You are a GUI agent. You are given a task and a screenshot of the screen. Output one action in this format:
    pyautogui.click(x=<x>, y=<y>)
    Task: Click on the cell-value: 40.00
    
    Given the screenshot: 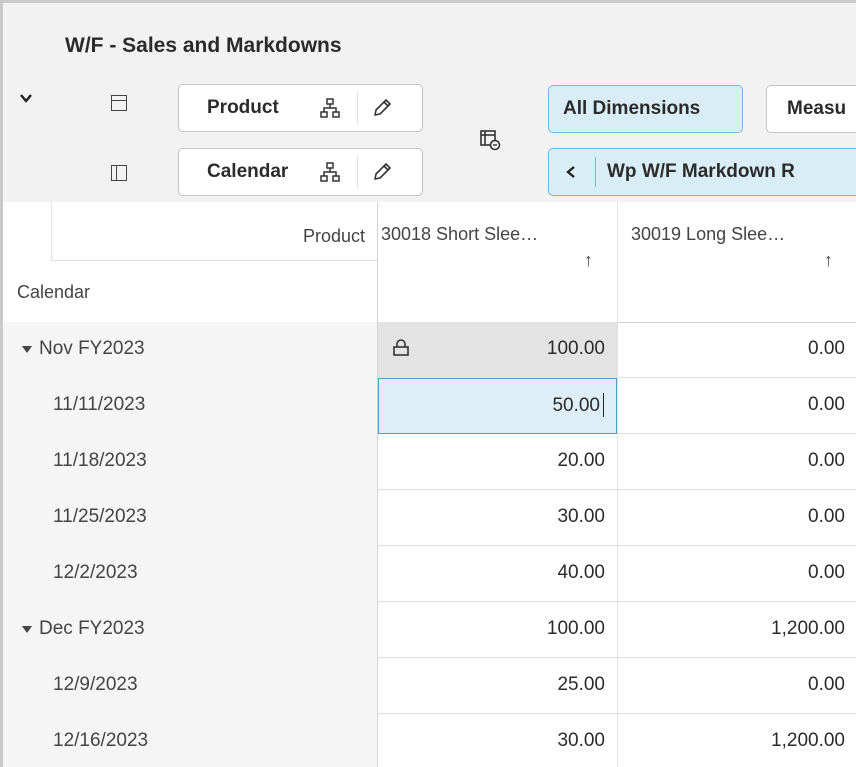 What is the action you would take?
    pyautogui.click(x=581, y=572)
    